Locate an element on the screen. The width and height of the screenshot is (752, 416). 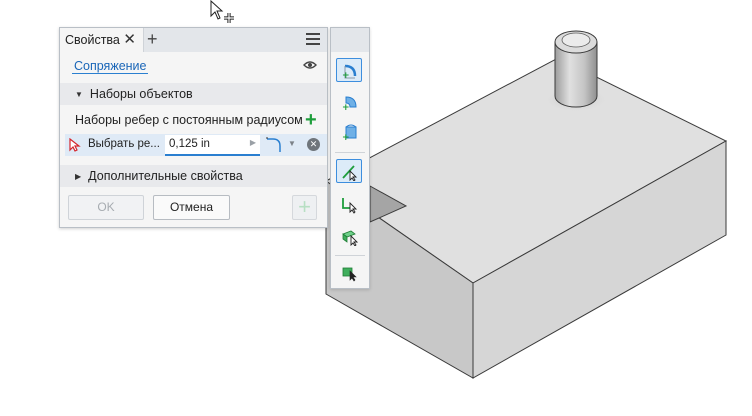
eye-icon is located at coordinates (310, 65).